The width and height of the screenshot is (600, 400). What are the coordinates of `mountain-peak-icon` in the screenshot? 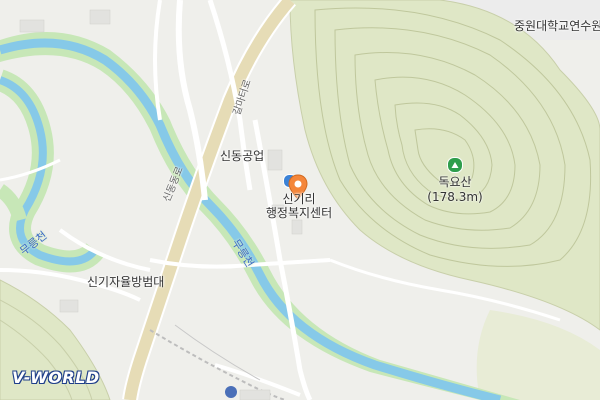 It's located at (455, 165).